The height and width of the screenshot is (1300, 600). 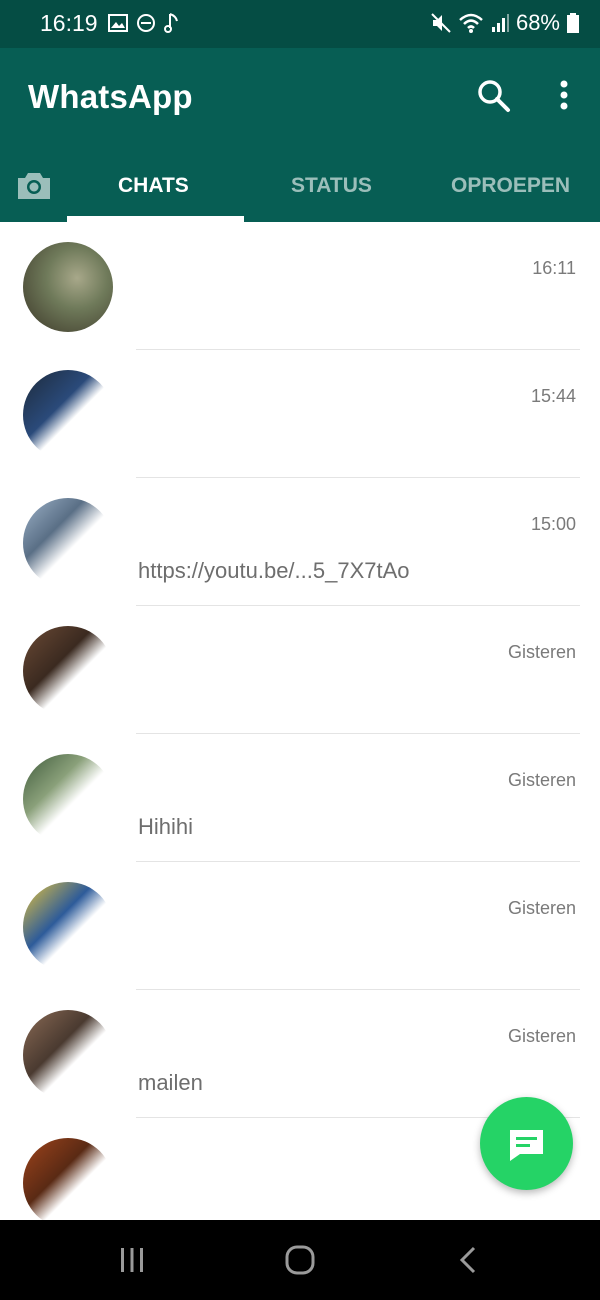 I want to click on search-icon, so click(x=494, y=96).